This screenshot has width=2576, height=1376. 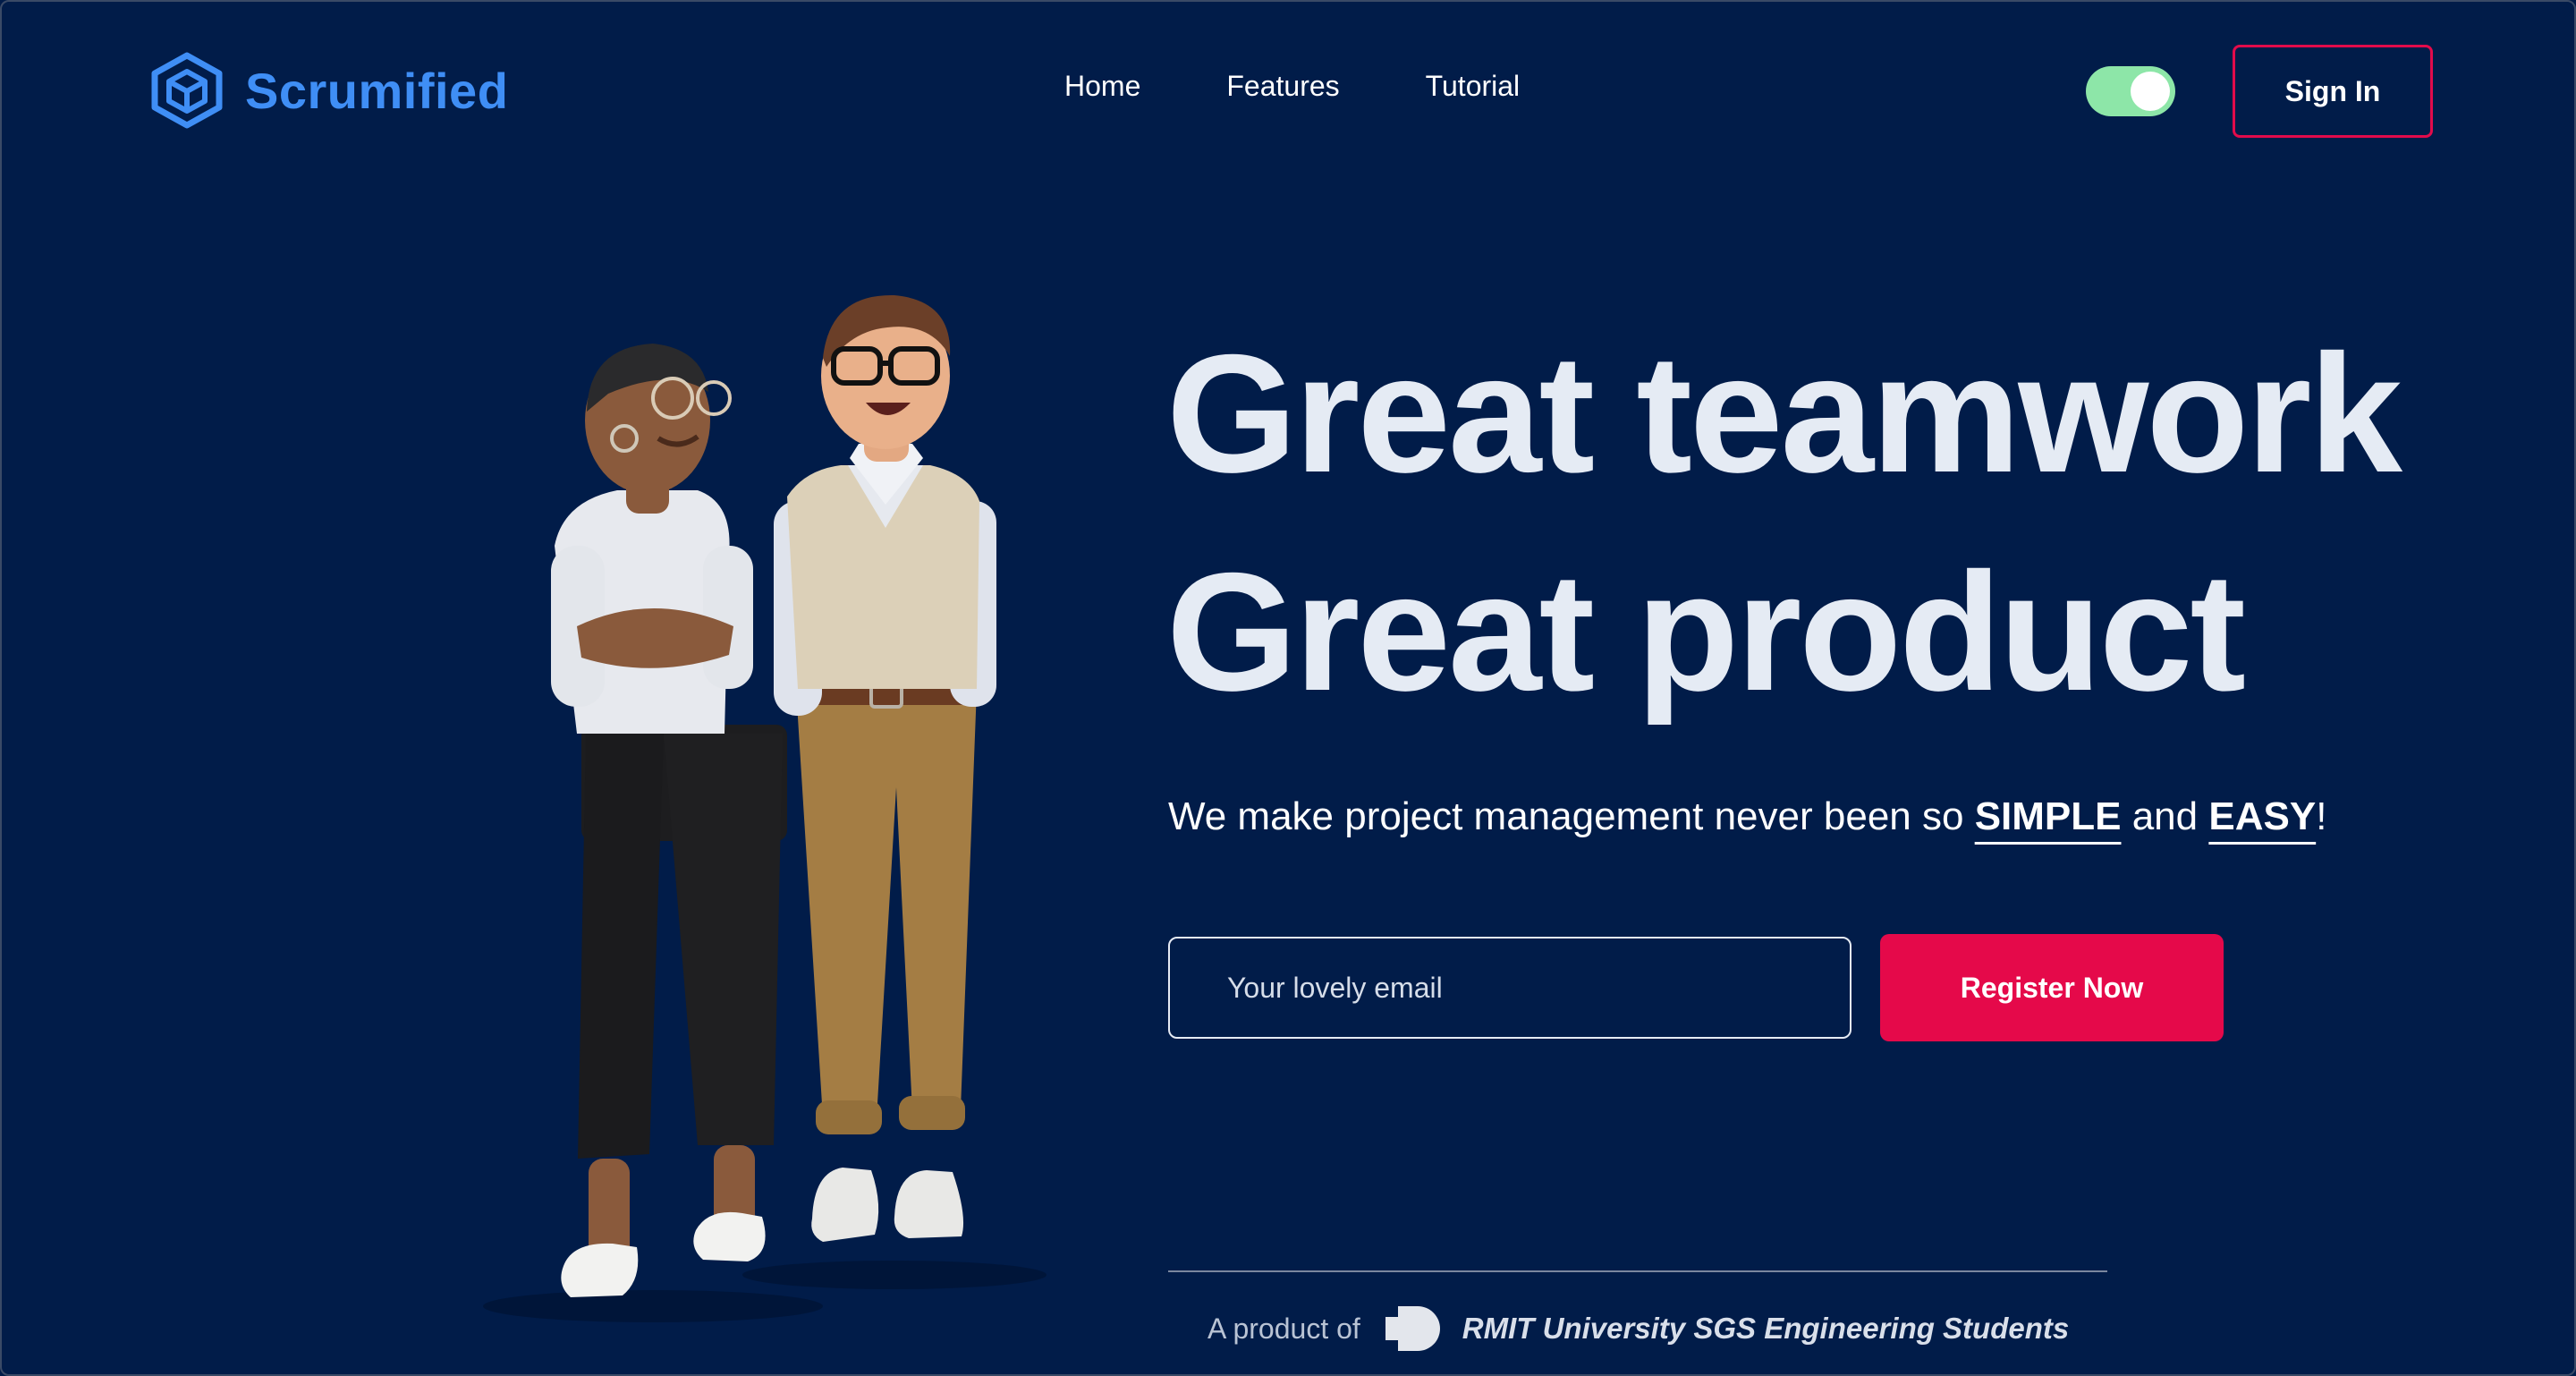 I want to click on brand-name: Scrumified, so click(x=377, y=91).